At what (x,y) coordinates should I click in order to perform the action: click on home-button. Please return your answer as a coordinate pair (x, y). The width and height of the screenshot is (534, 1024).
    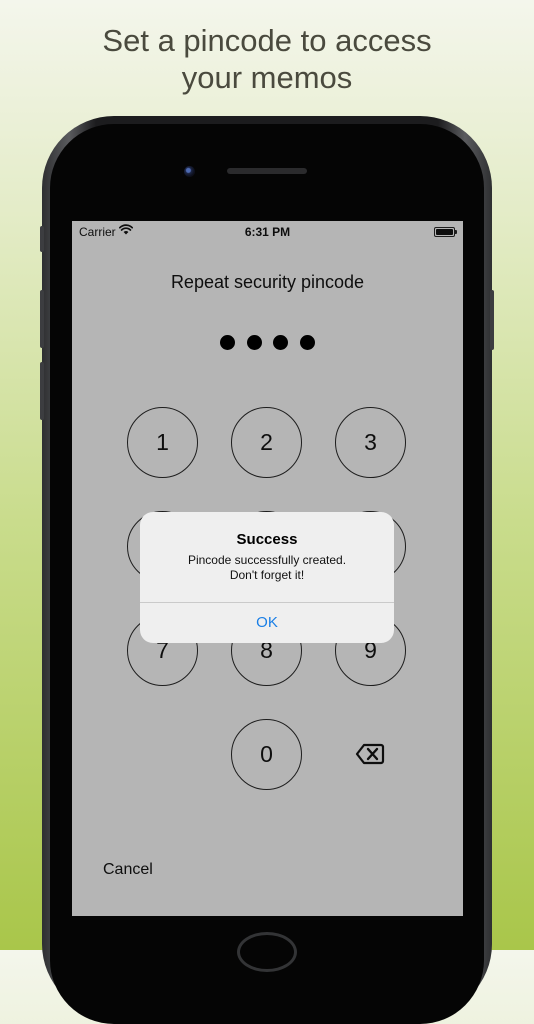
    Looking at the image, I should click on (267, 952).